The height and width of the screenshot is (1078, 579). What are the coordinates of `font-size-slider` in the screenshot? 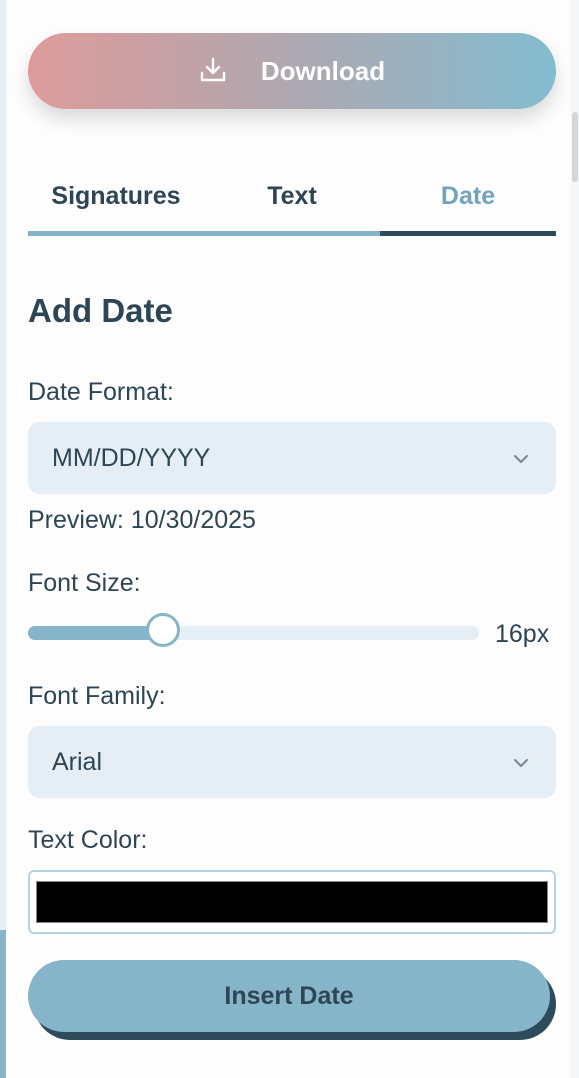 It's located at (253, 630).